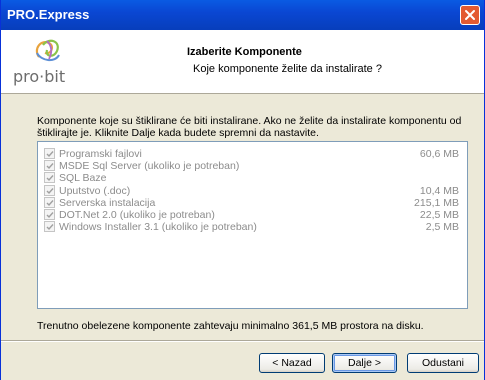 The height and width of the screenshot is (380, 485). What do you see at coordinates (107, 202) in the screenshot?
I see `component-label: Serverska instalacija` at bounding box center [107, 202].